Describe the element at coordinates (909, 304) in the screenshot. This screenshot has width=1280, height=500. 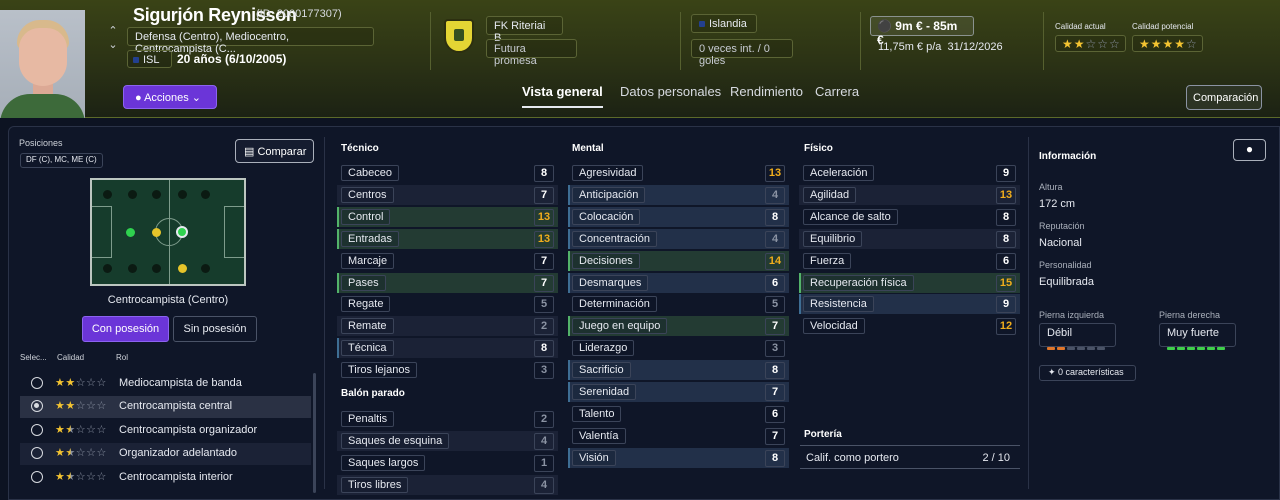
I see `attribute-row: Resistencia 9` at that location.